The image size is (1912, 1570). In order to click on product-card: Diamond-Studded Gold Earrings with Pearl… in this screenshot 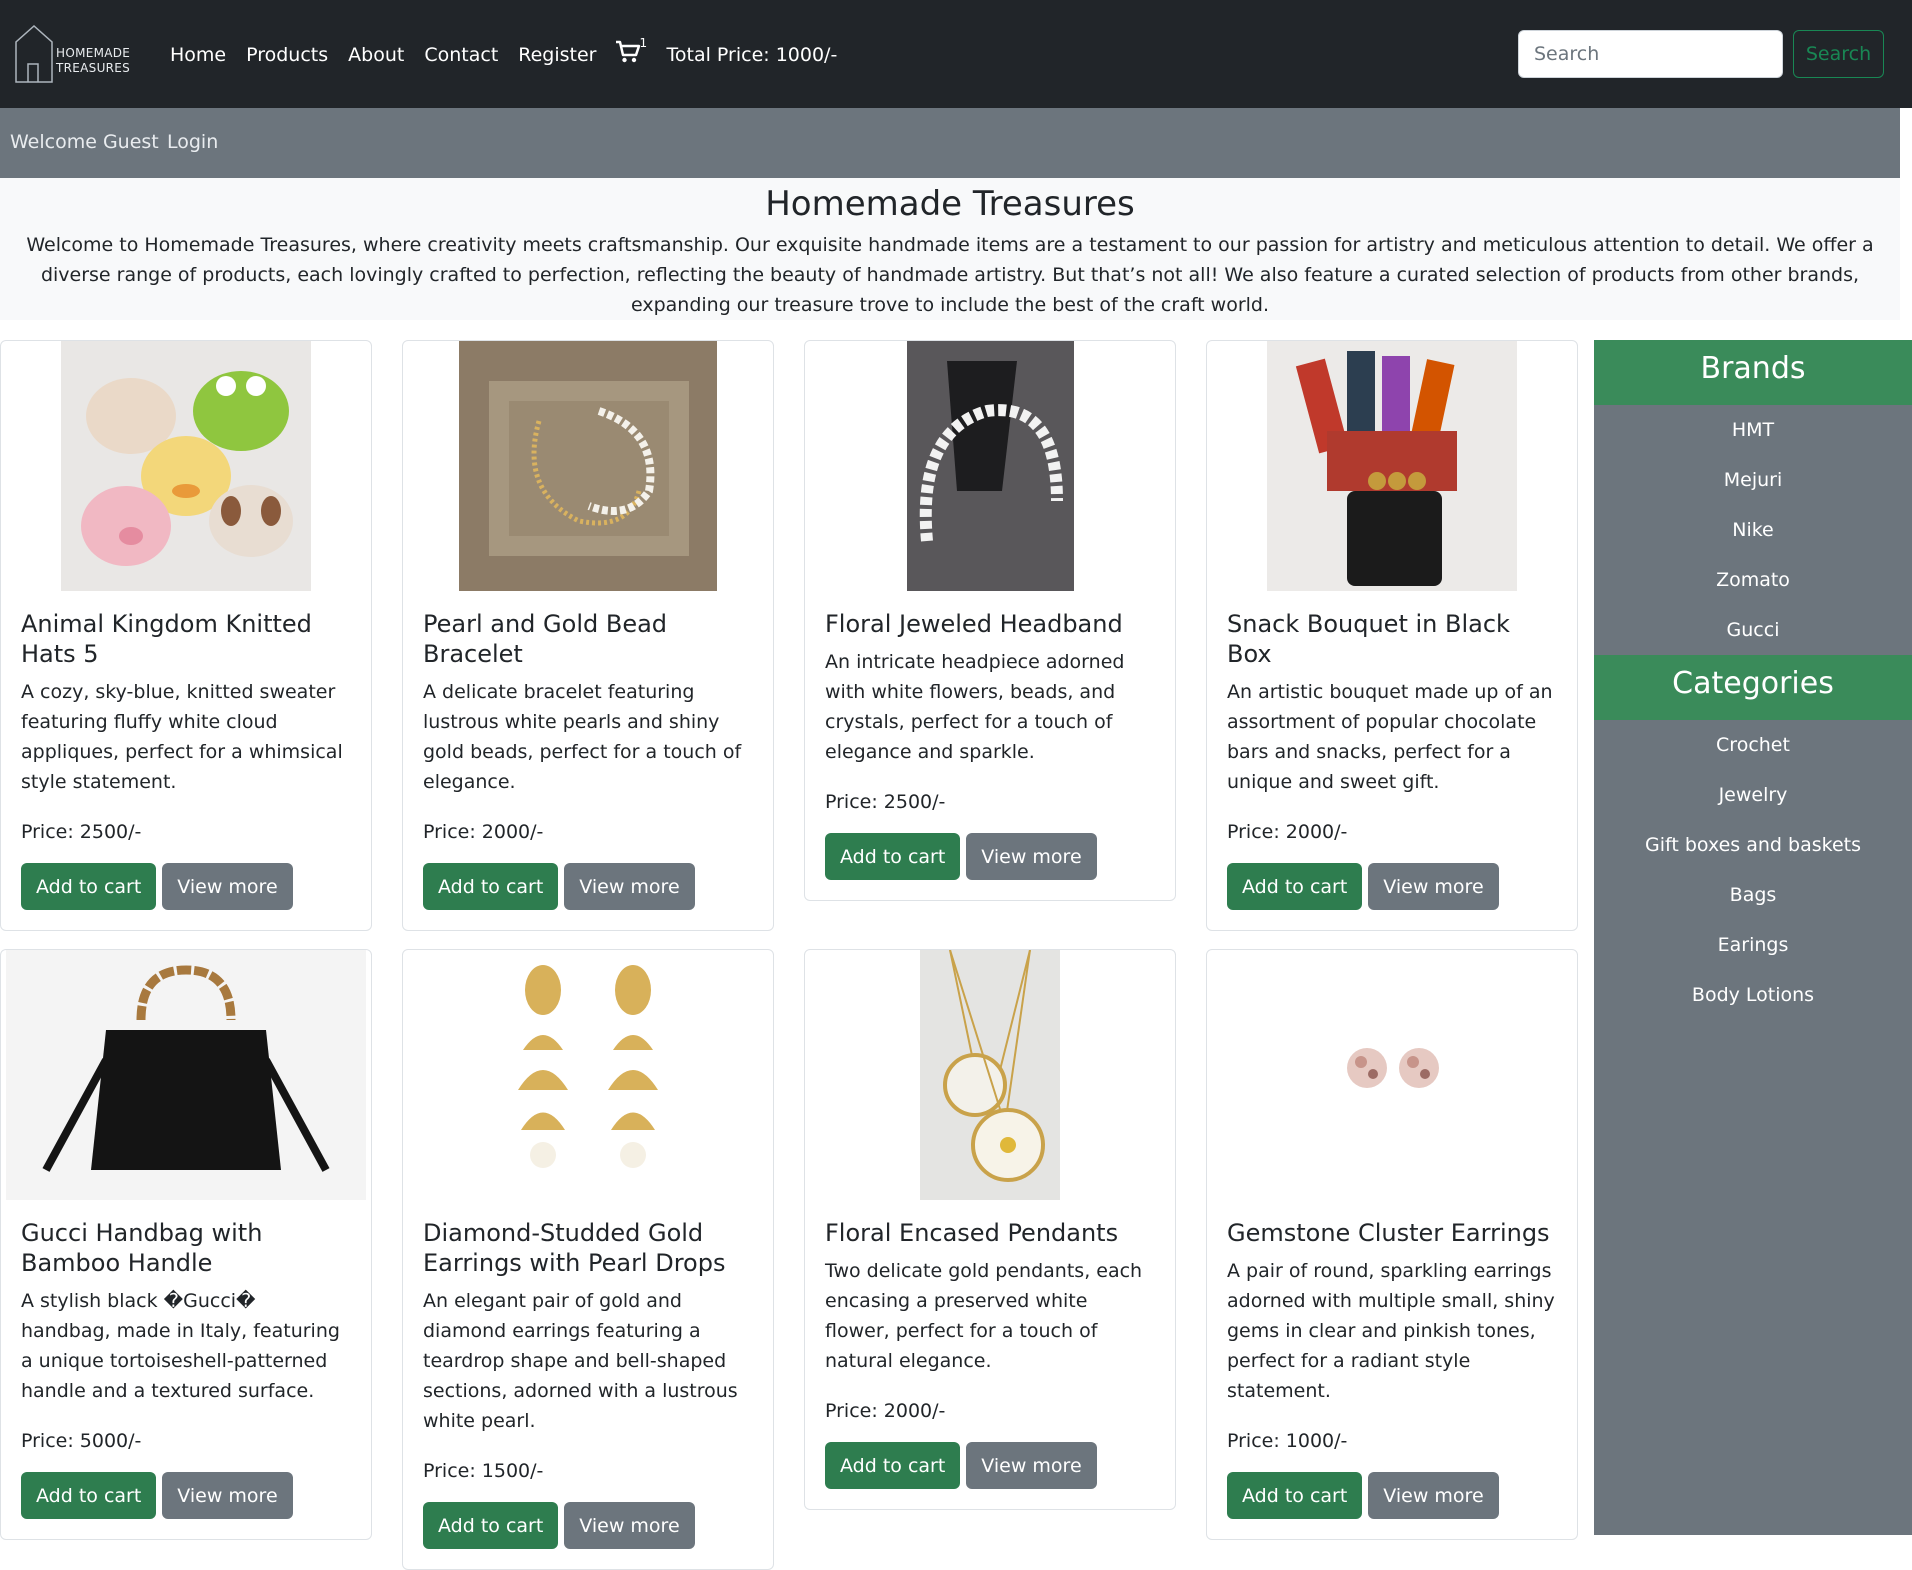, I will do `click(588, 1259)`.